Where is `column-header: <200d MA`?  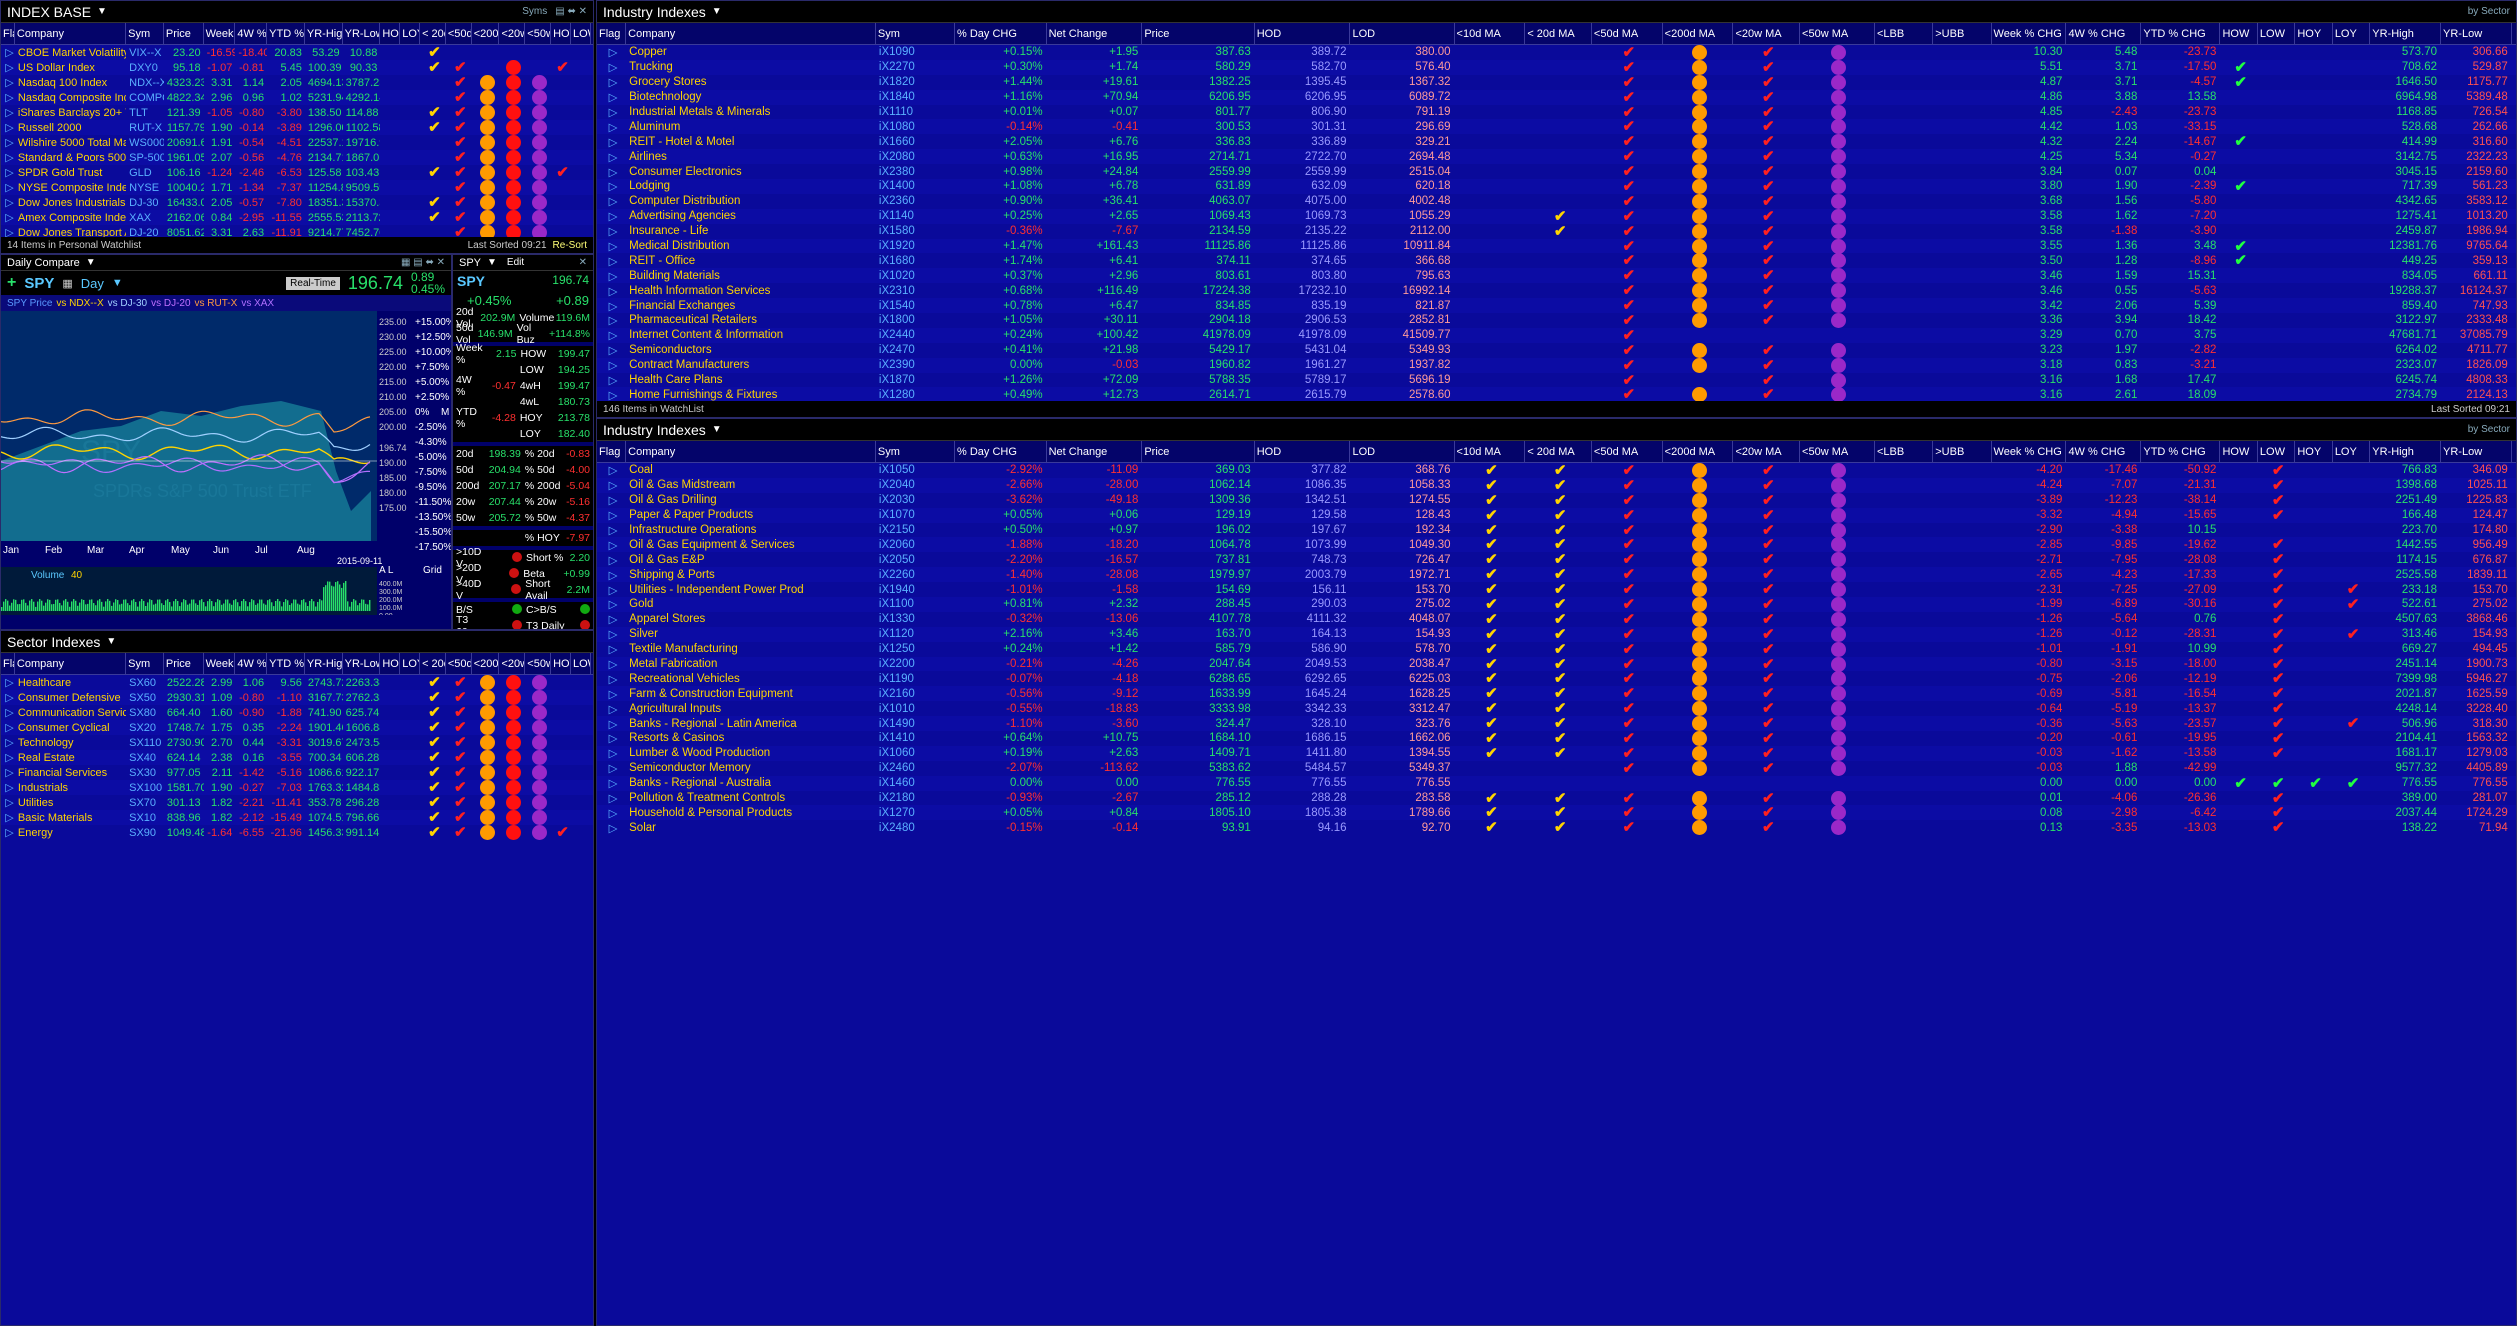 column-header: <200d MA is located at coordinates (1698, 451).